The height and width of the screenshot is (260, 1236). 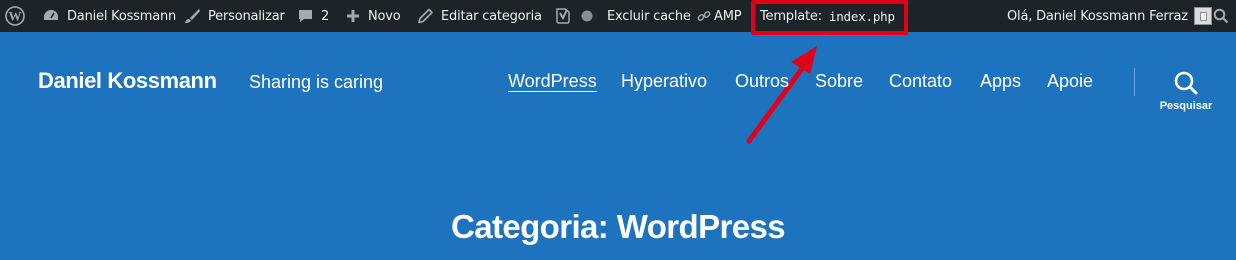 What do you see at coordinates (762, 81) in the screenshot?
I see `menu-item-outros: Outros` at bounding box center [762, 81].